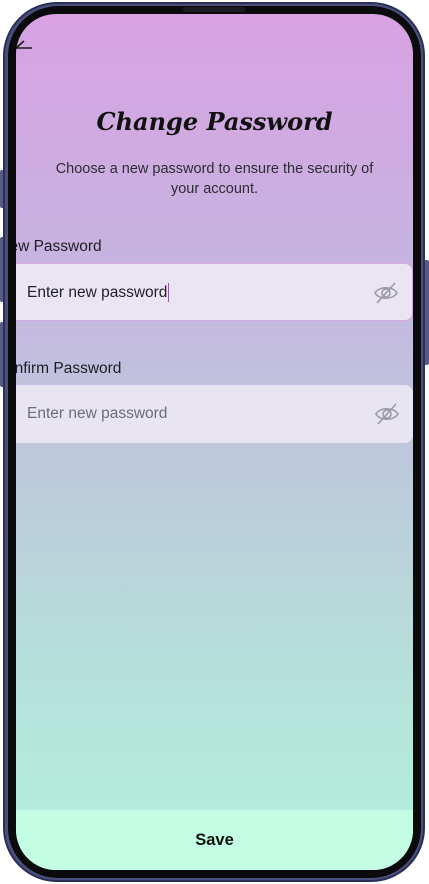 This screenshot has width=429, height=884. What do you see at coordinates (97, 414) in the screenshot?
I see `confirm-password-input: Enter new password` at bounding box center [97, 414].